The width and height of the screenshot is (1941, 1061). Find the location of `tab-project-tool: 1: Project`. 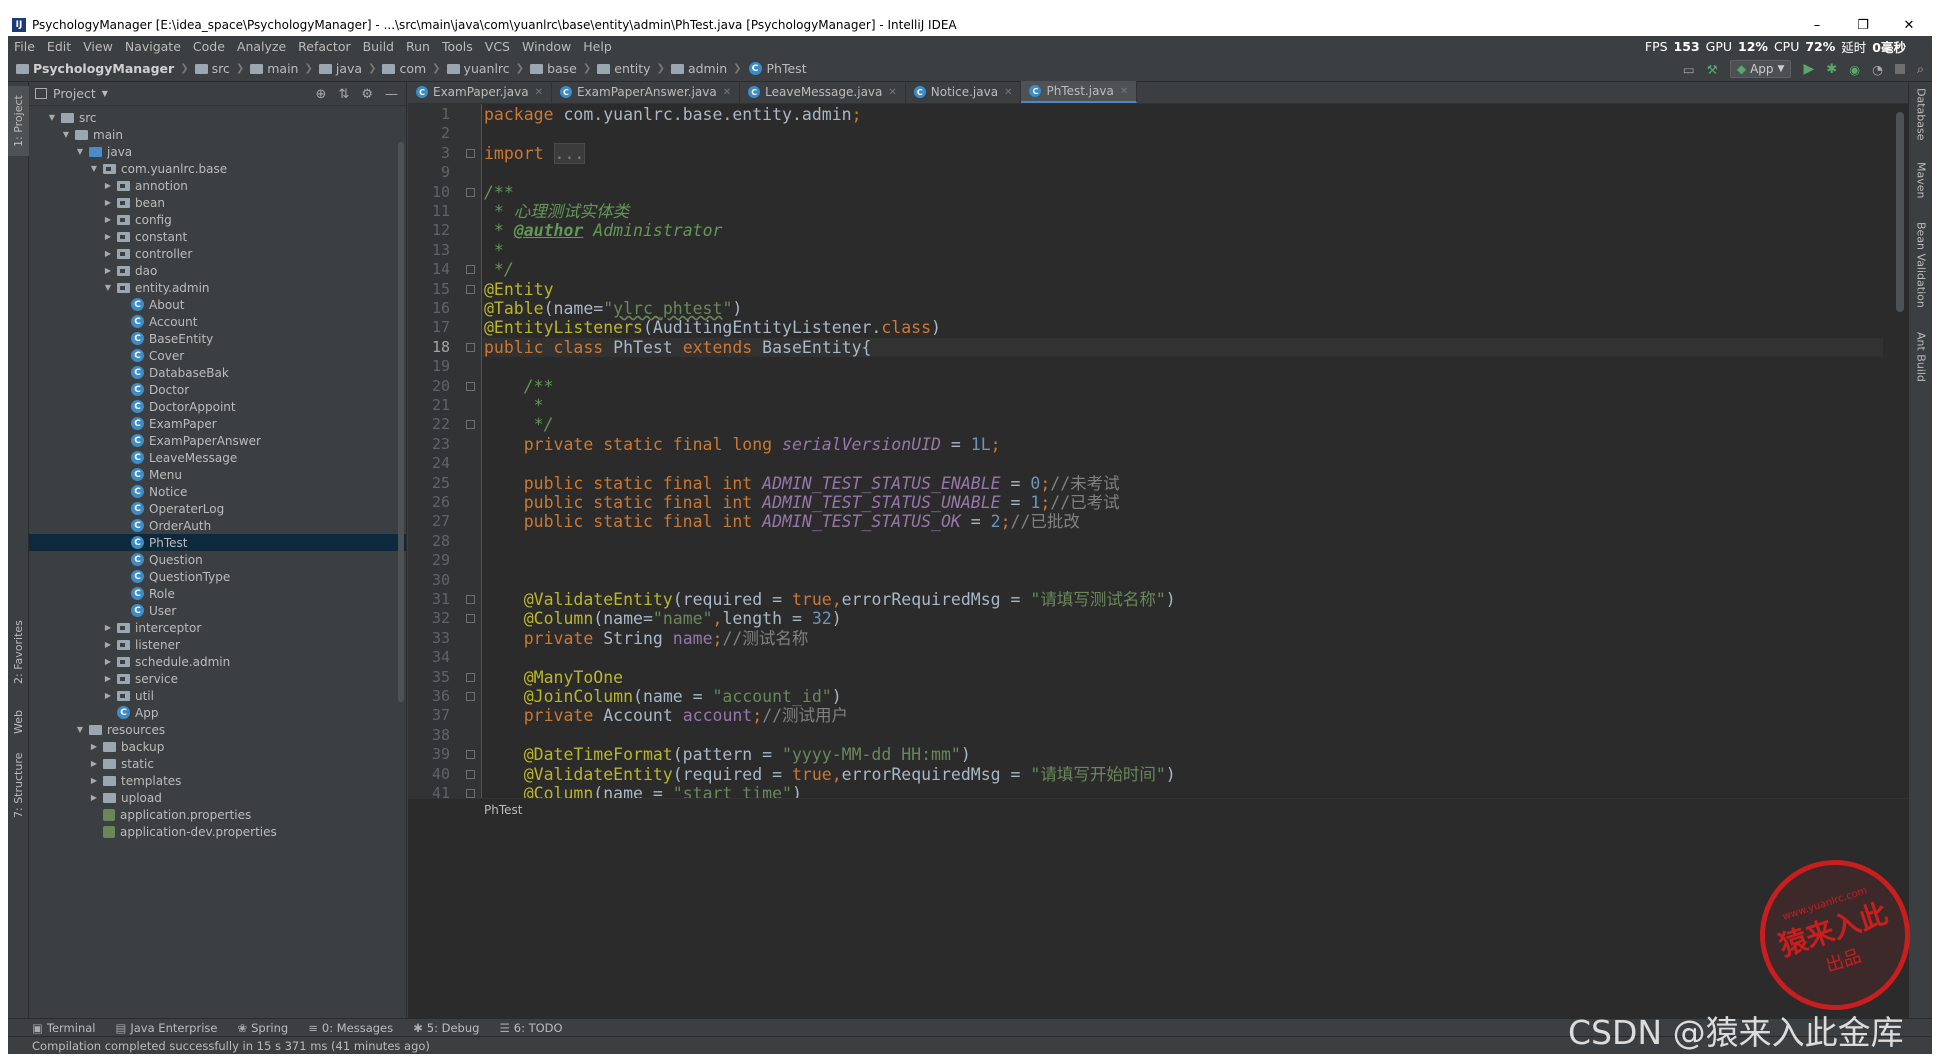

tab-project-tool: 1: Project is located at coordinates (18, 121).